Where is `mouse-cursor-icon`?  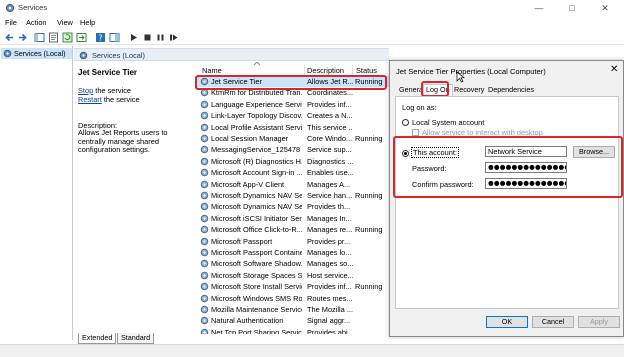 mouse-cursor-icon is located at coordinates (460, 77).